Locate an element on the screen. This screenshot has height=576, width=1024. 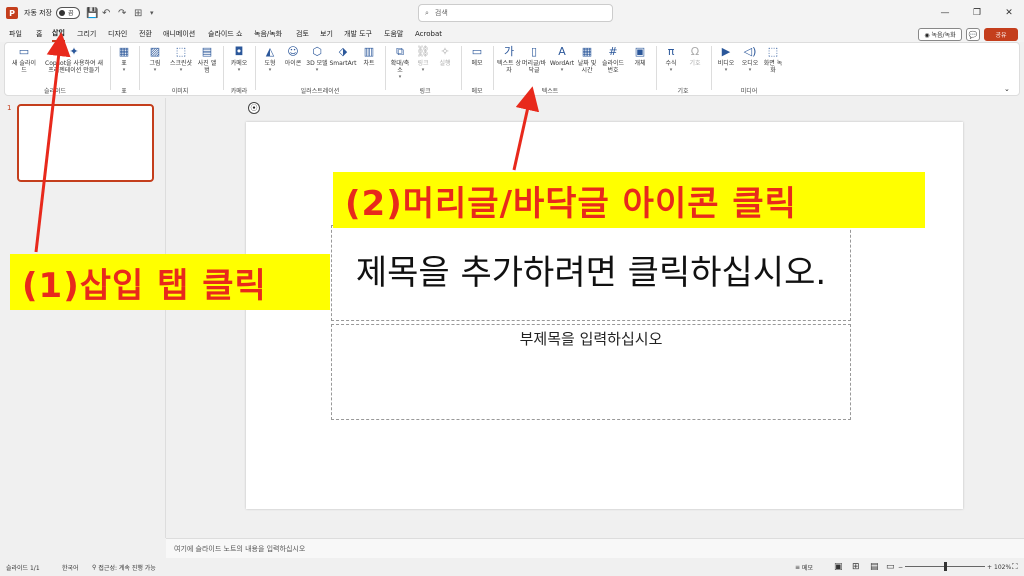
subtitle-placeholder: 부제목을 입력하십시오 is located at coordinates (591, 372).